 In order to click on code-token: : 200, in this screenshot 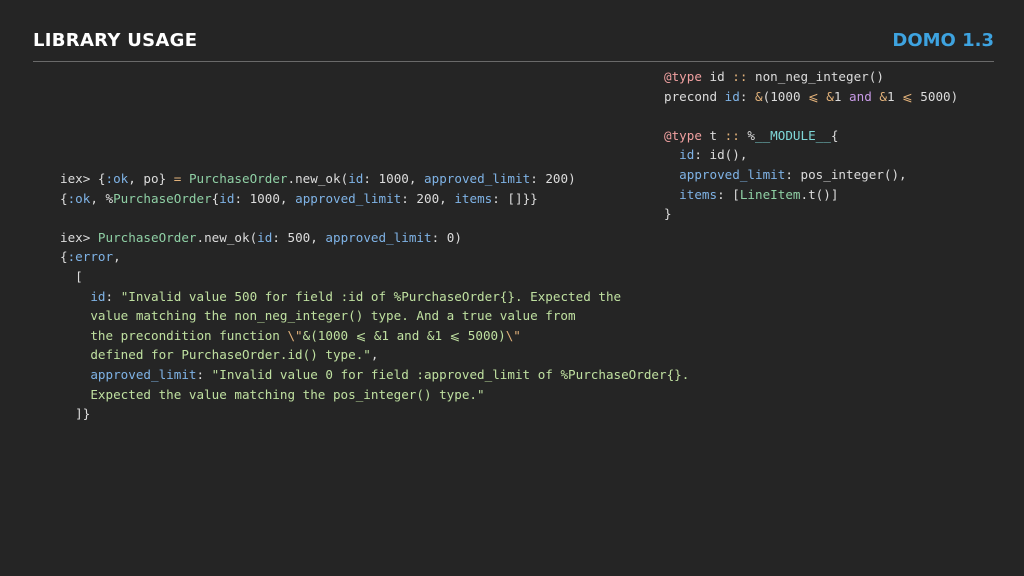, I will do `click(428, 198)`.